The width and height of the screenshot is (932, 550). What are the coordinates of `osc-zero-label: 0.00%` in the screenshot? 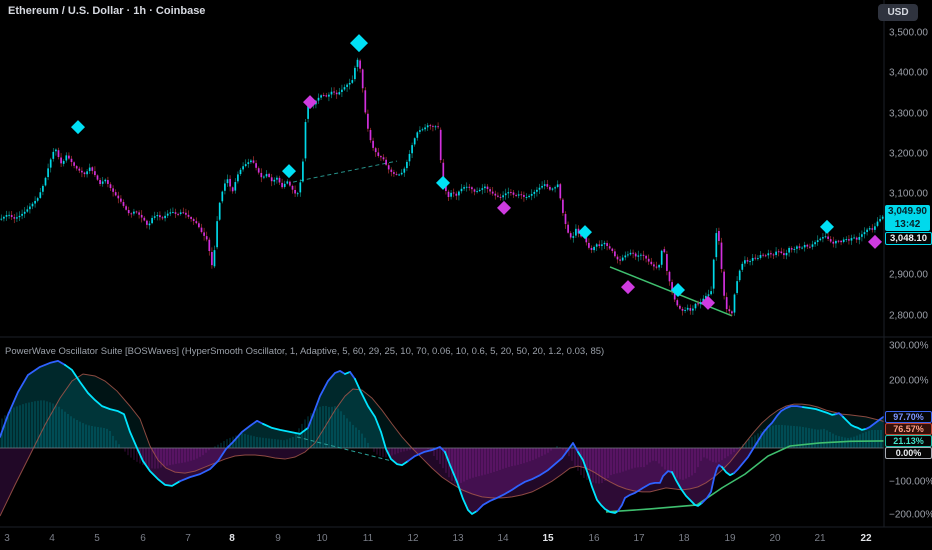 It's located at (908, 453).